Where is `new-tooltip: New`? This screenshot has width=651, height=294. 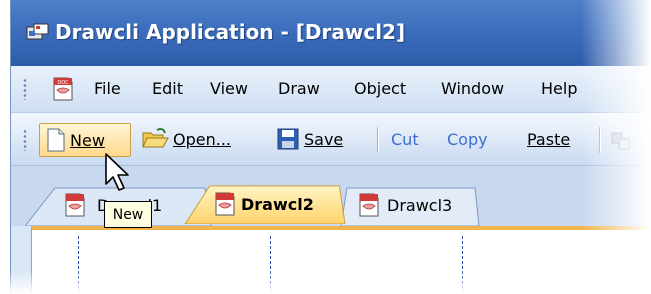 new-tooltip: New is located at coordinates (128, 214).